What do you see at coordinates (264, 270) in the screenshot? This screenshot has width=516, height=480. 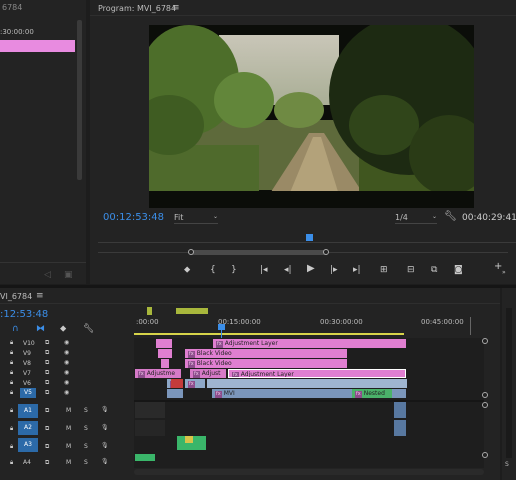 I see `go-to-in-icon: |◂` at bounding box center [264, 270].